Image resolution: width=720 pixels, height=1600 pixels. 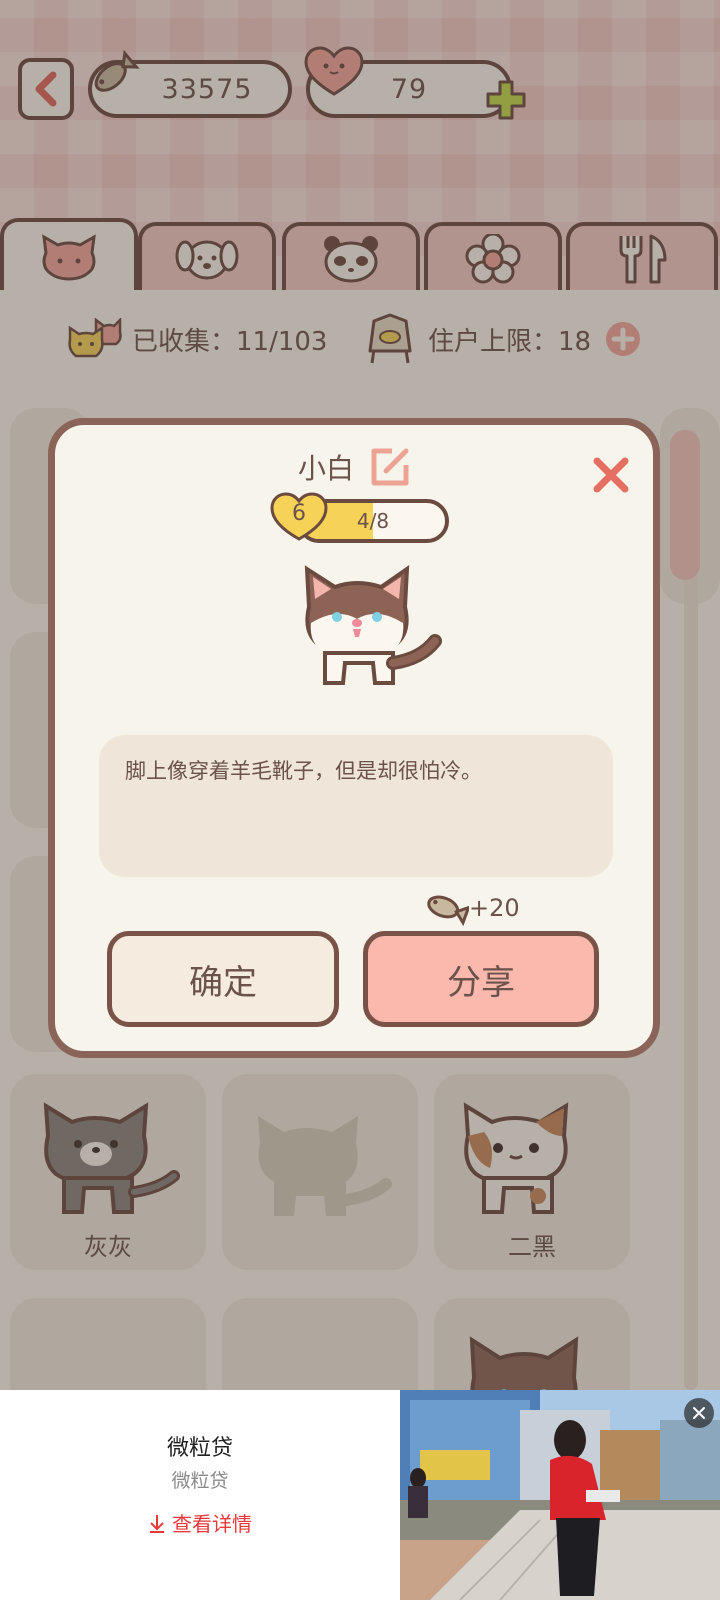 I want to click on share-button-label: 分享, so click(x=481, y=982).